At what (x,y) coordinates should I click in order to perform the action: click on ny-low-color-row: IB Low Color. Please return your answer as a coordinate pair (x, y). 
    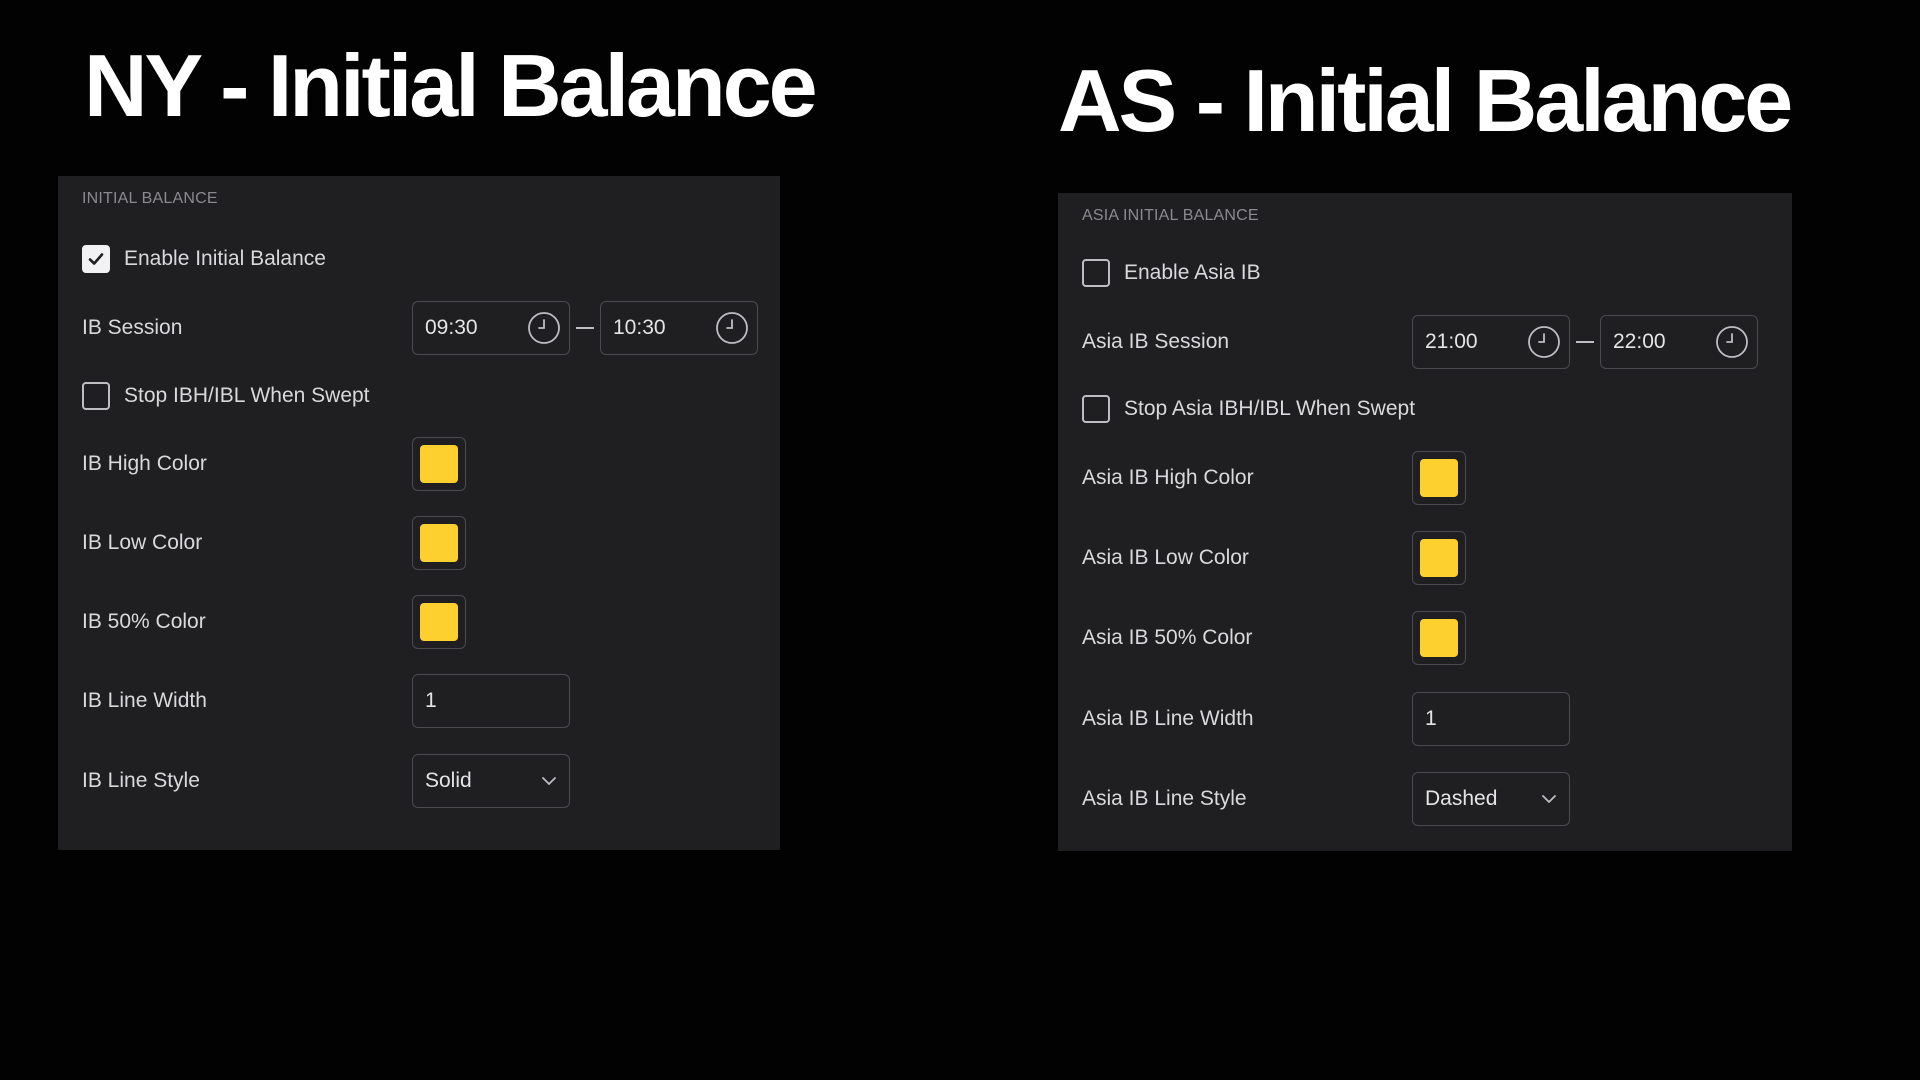
    Looking at the image, I should click on (421, 543).